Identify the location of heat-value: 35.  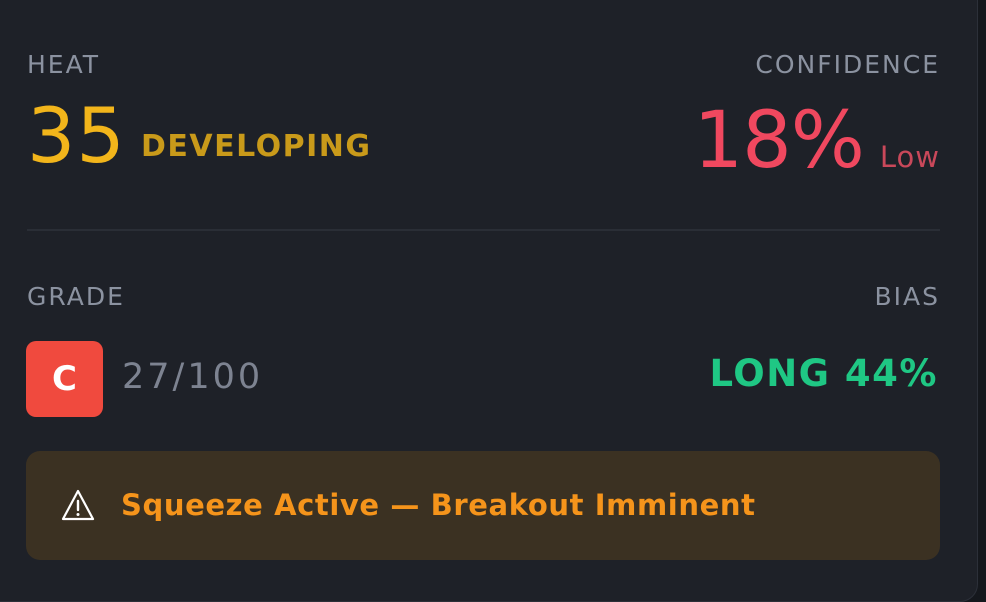
(76, 135).